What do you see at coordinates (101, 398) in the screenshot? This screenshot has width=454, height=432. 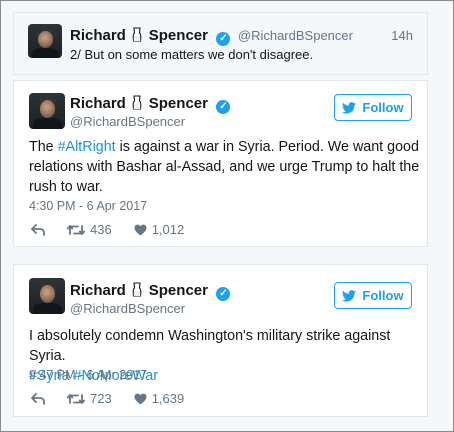 I see `retweet-count: 723` at bounding box center [101, 398].